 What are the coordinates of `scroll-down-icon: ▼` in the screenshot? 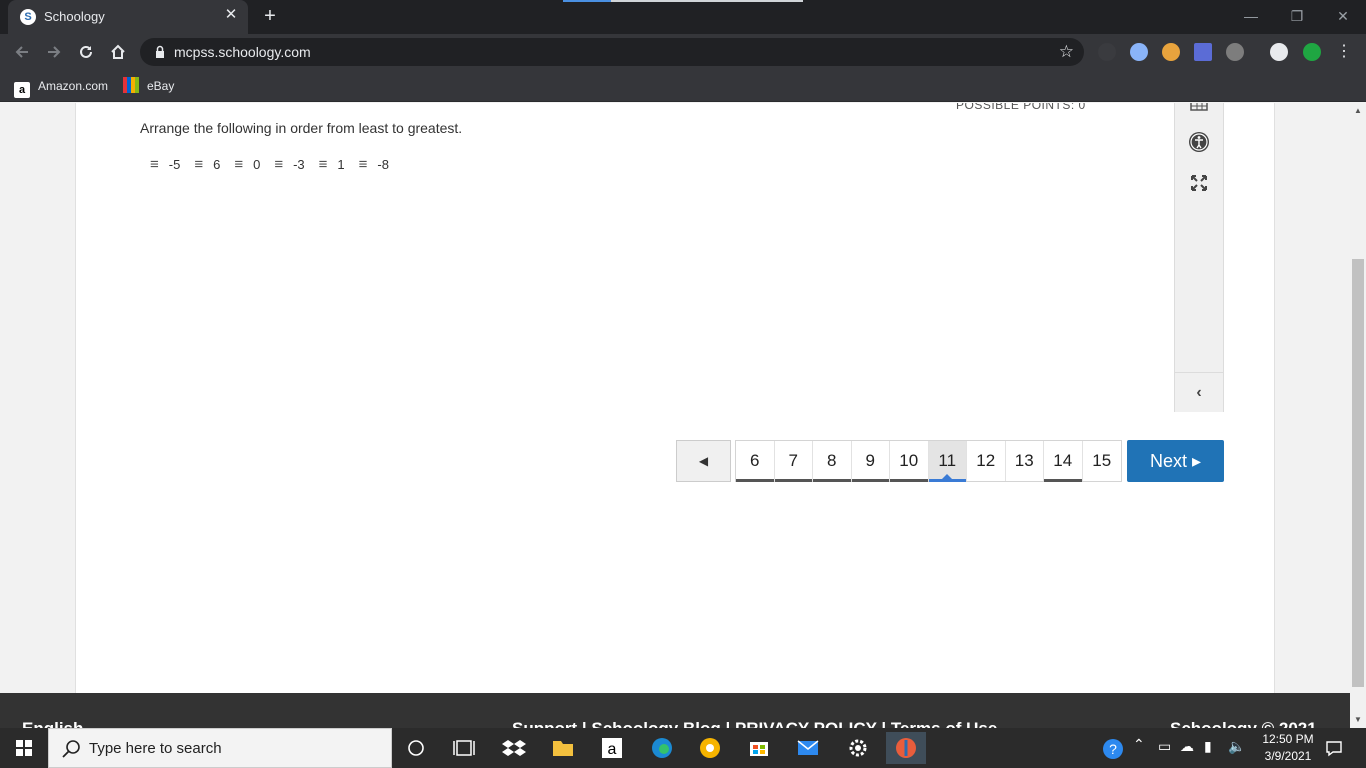 It's located at (1358, 720).